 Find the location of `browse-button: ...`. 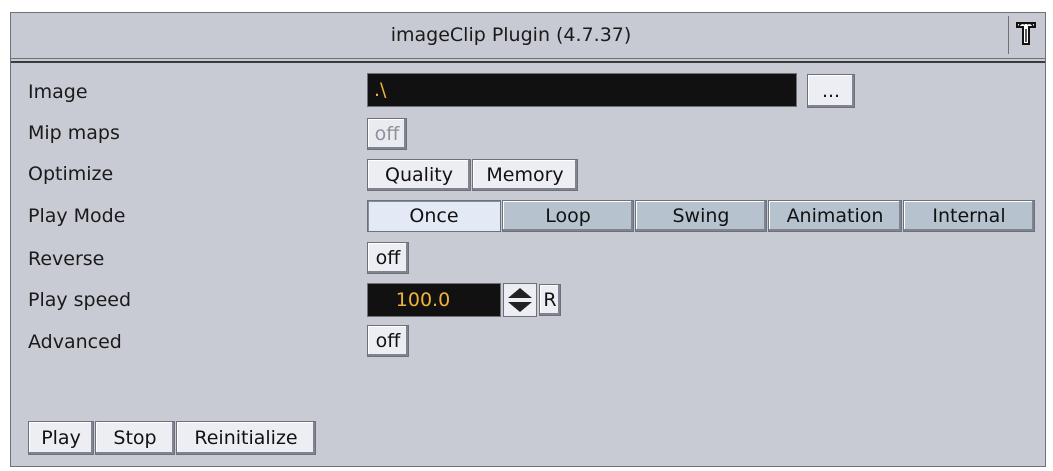

browse-button: ... is located at coordinates (831, 91).